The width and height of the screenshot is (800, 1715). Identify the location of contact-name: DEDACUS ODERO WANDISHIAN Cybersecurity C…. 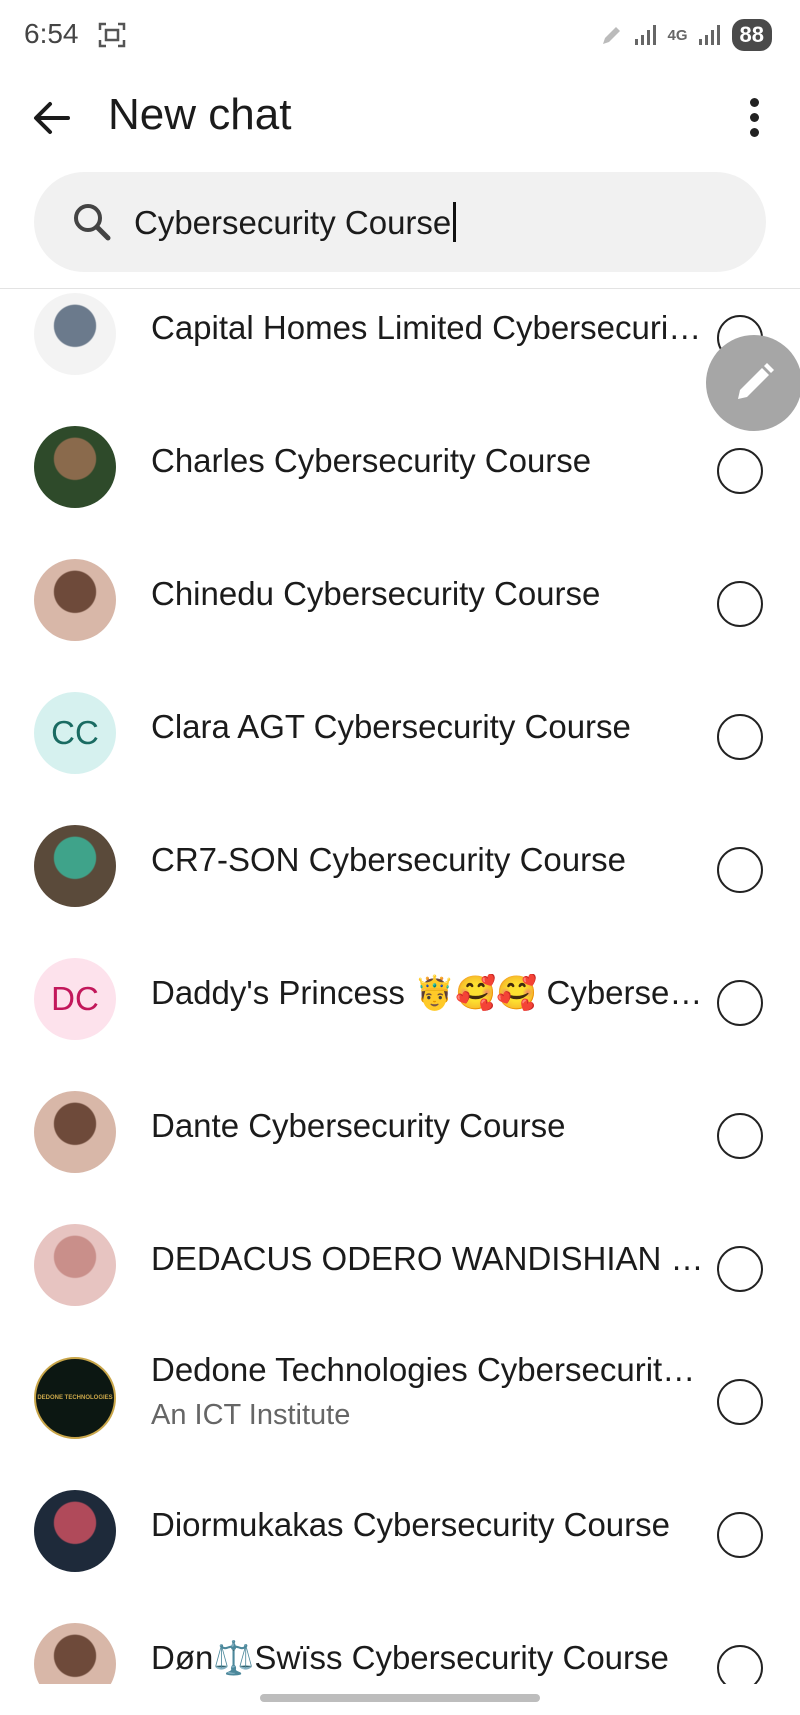
(428, 1258).